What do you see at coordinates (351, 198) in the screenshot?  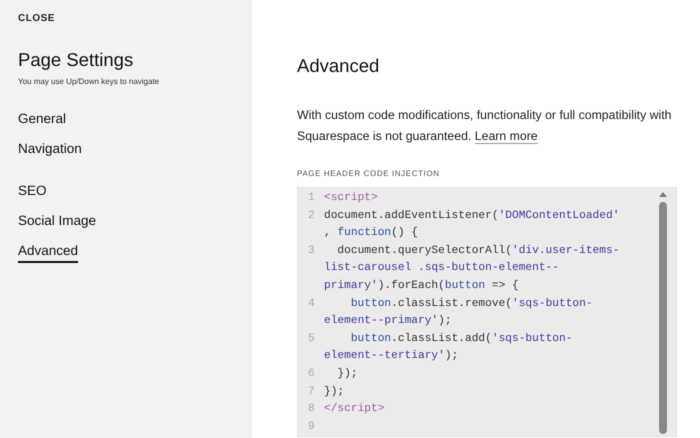 I see `code-line: <script>` at bounding box center [351, 198].